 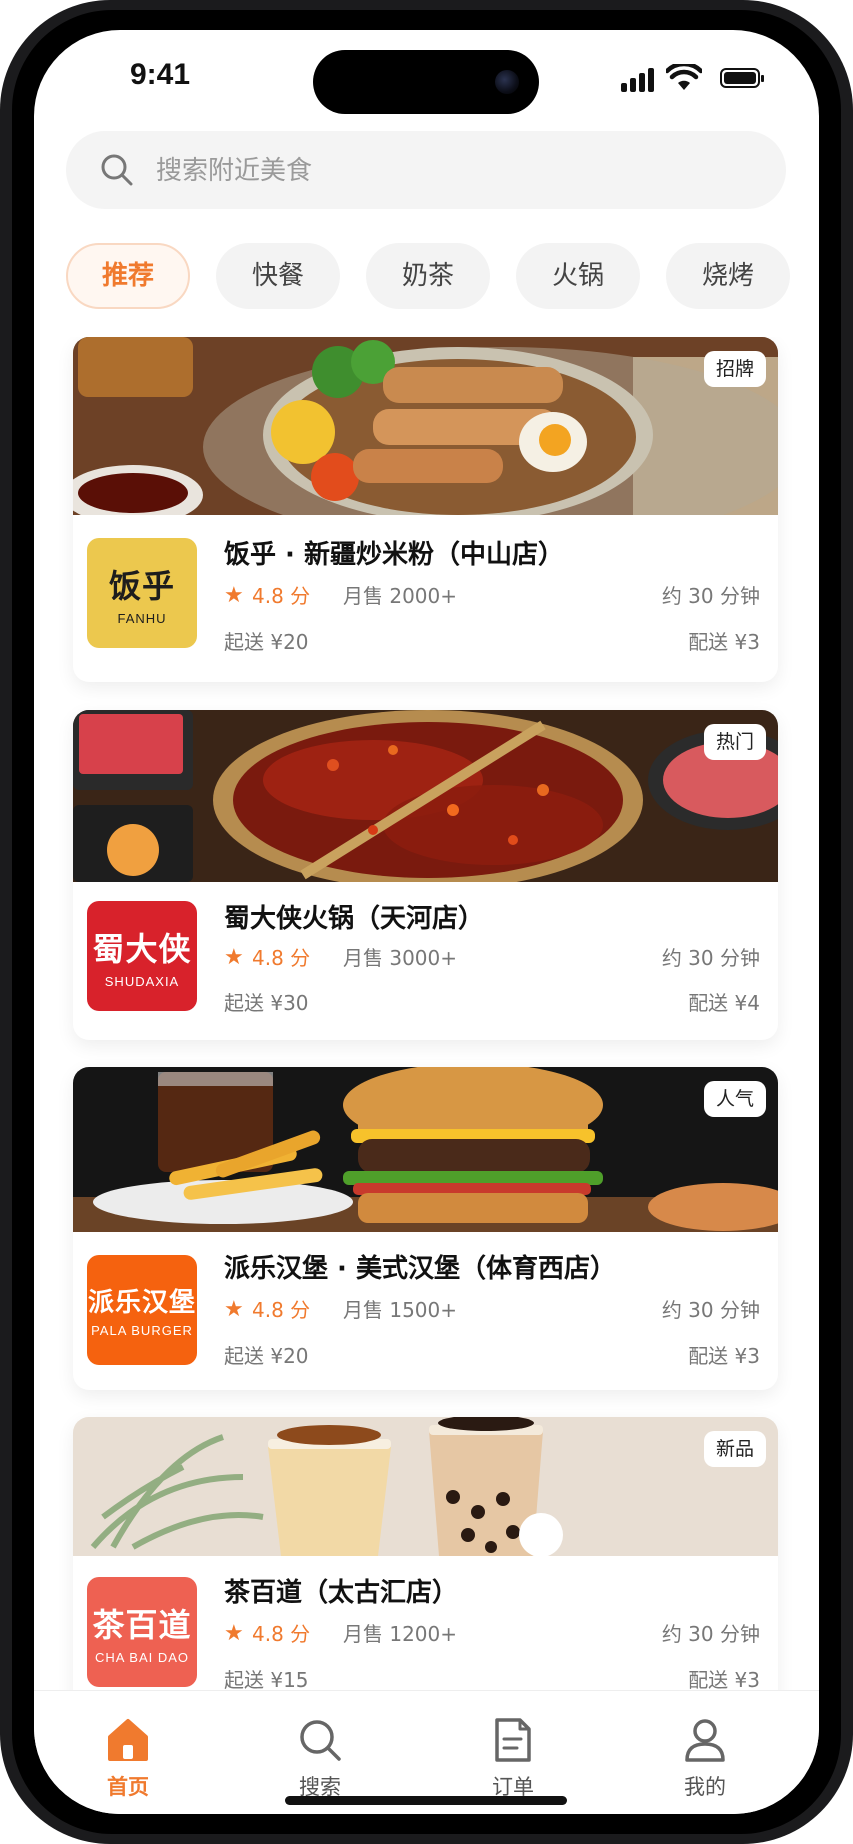 I want to click on dynamic-island, so click(x=426, y=82).